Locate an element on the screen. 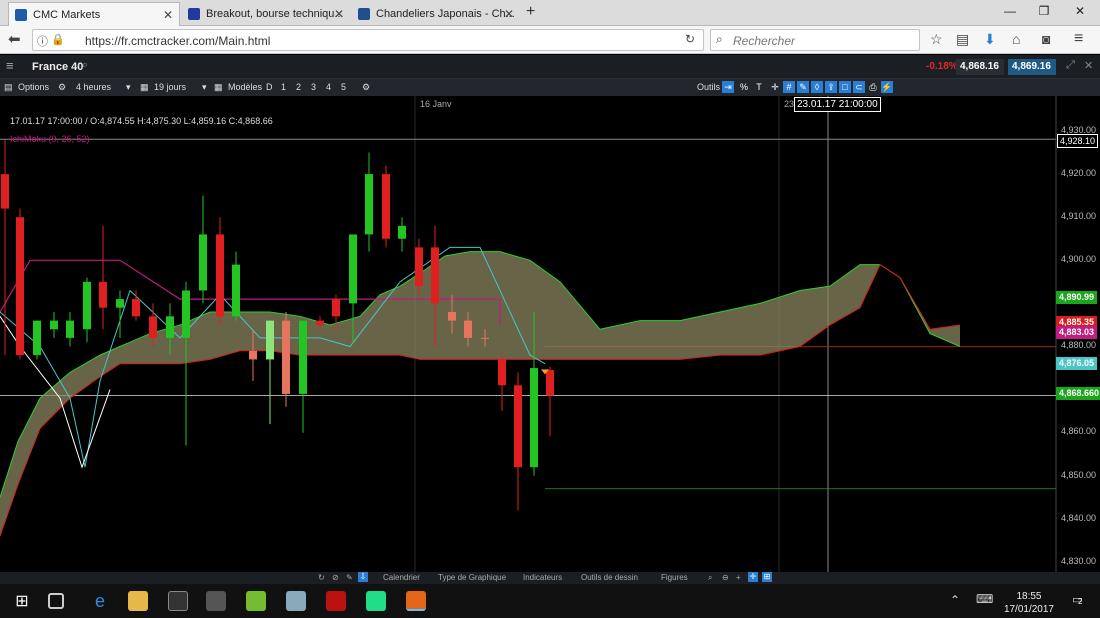 The width and height of the screenshot is (1100, 618). store-icon is located at coordinates (178, 601).